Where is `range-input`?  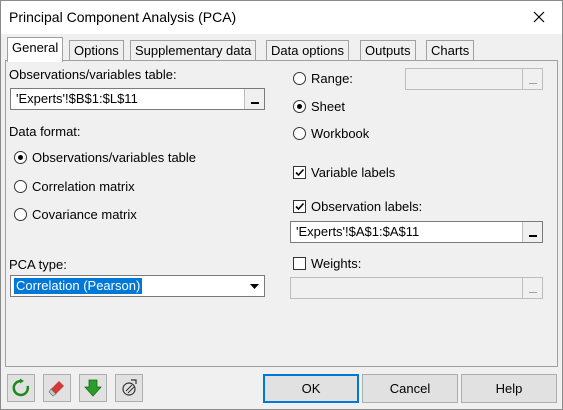
range-input is located at coordinates (474, 79).